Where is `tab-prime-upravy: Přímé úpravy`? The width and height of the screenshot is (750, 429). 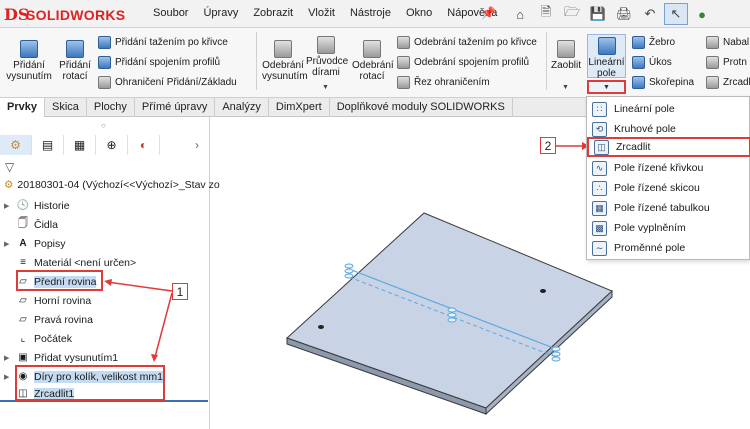 tab-prime-upravy: Přímé úpravy is located at coordinates (175, 107).